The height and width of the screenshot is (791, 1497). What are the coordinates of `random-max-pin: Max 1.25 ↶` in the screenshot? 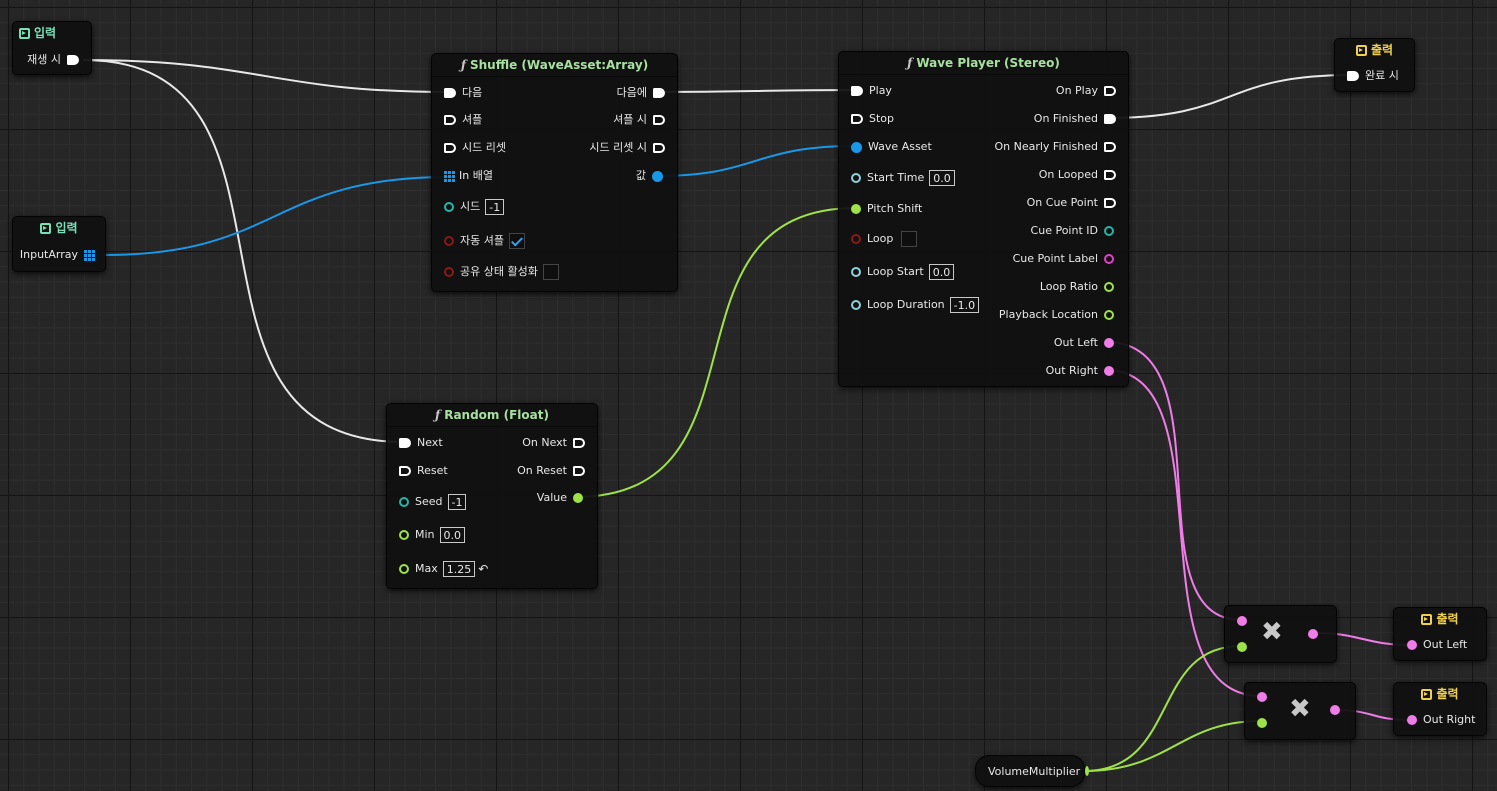 It's located at (443, 569).